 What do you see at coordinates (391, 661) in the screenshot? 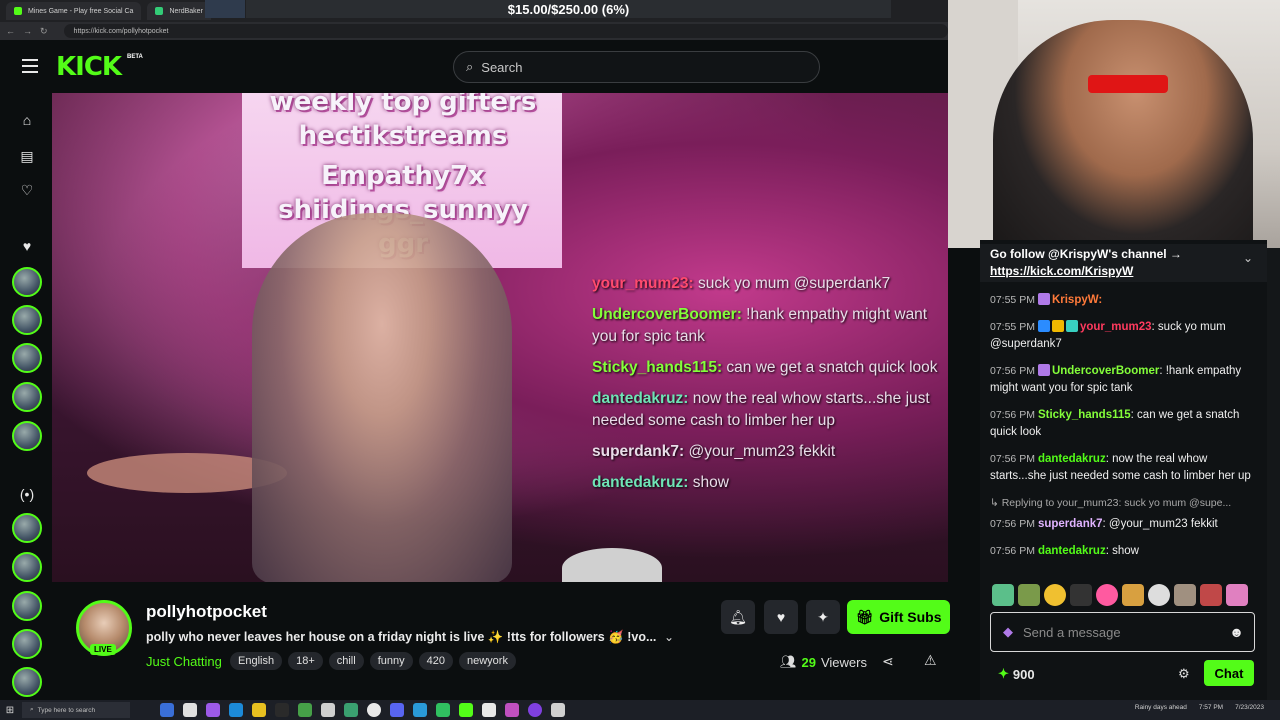
I see `tag: funny` at bounding box center [391, 661].